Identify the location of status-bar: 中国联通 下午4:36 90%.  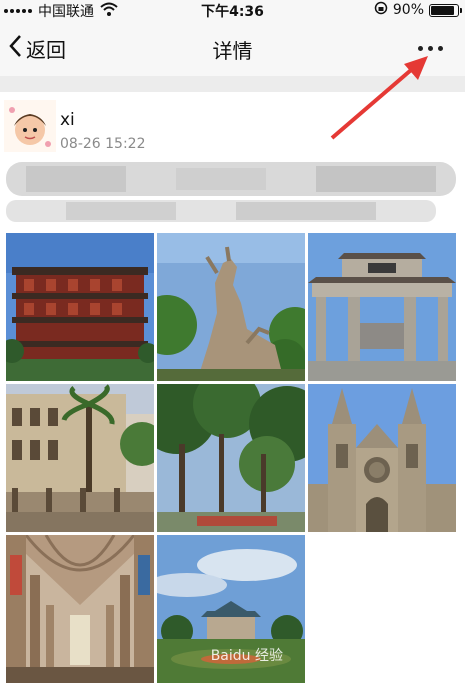
(232, 10).